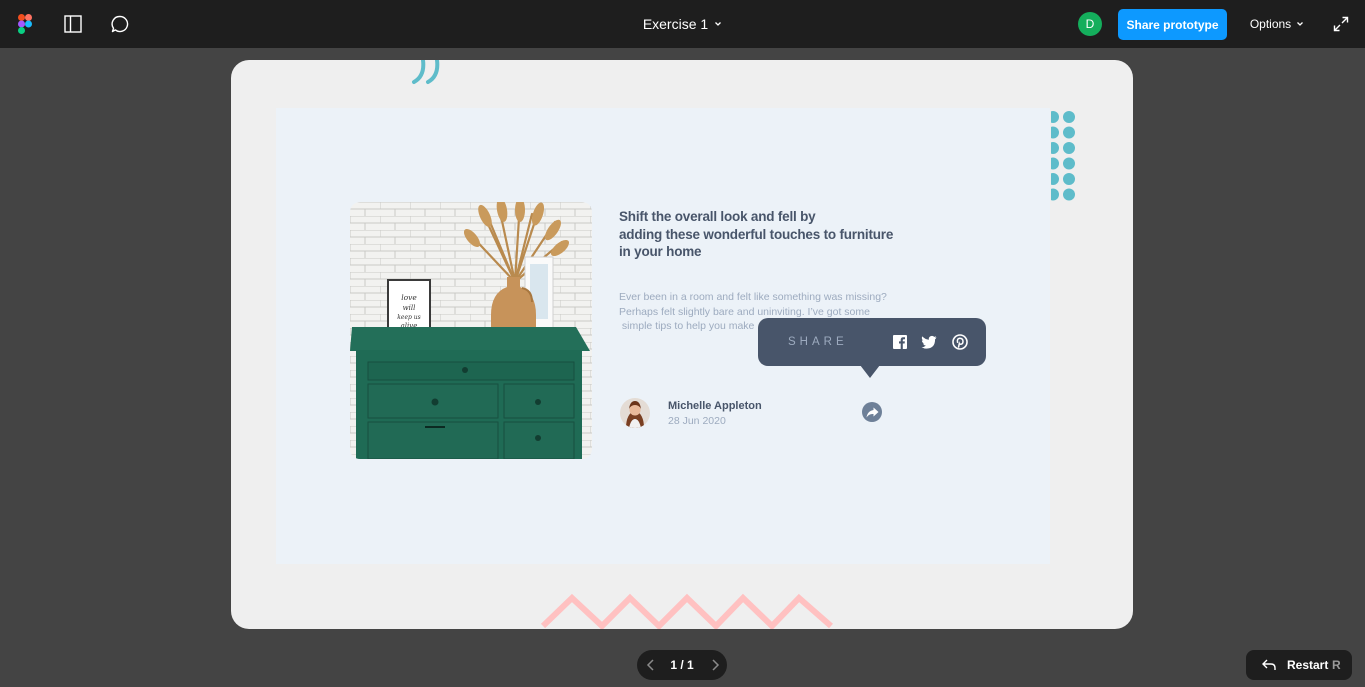 Image resolution: width=1365 pixels, height=687 pixels. I want to click on file-title-dropdown: Exercise 1, so click(682, 24).